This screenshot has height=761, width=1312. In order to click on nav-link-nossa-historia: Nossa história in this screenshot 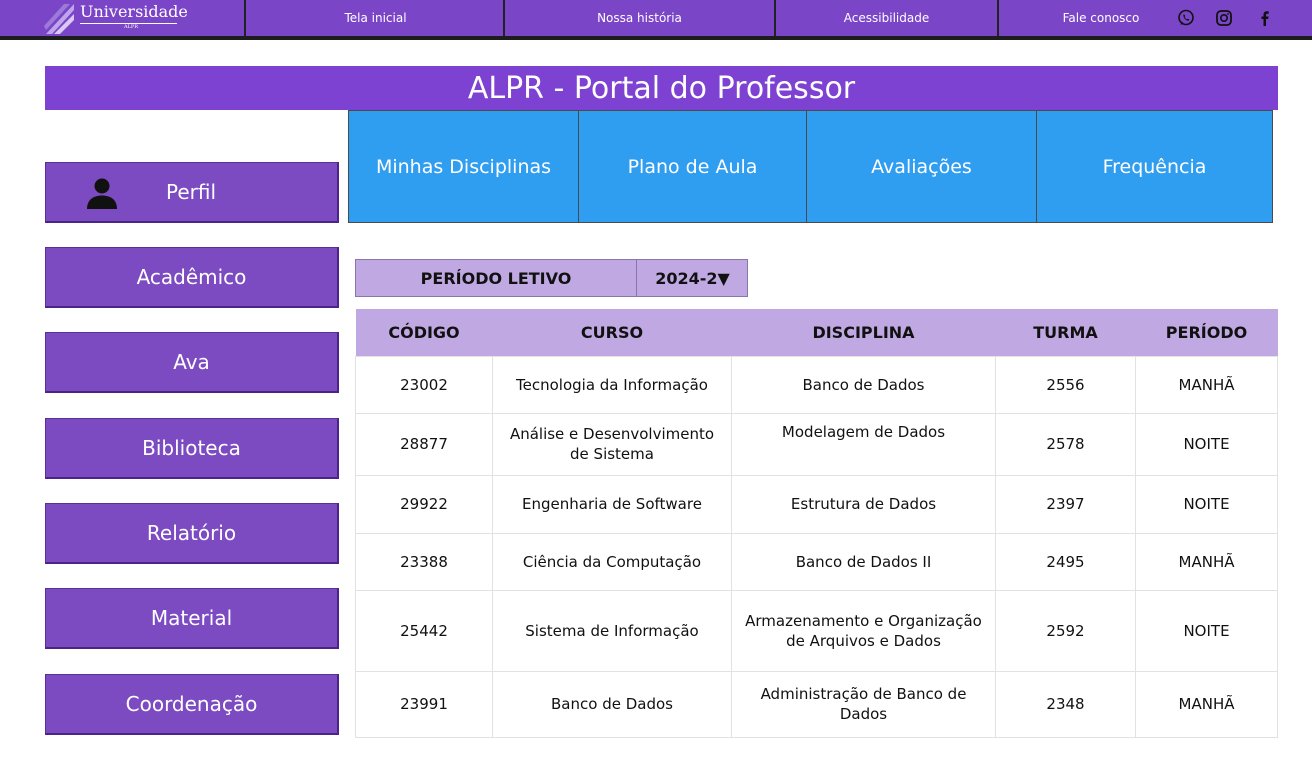, I will do `click(639, 18)`.